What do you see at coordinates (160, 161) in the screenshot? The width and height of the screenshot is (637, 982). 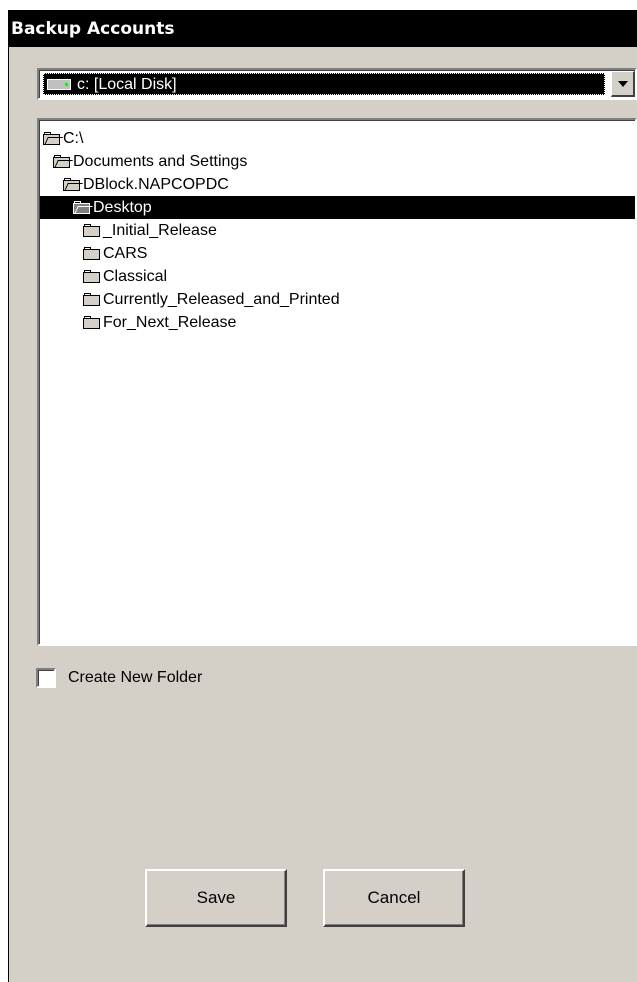 I see `folder-tree-item-label: Documents and Settings` at bounding box center [160, 161].